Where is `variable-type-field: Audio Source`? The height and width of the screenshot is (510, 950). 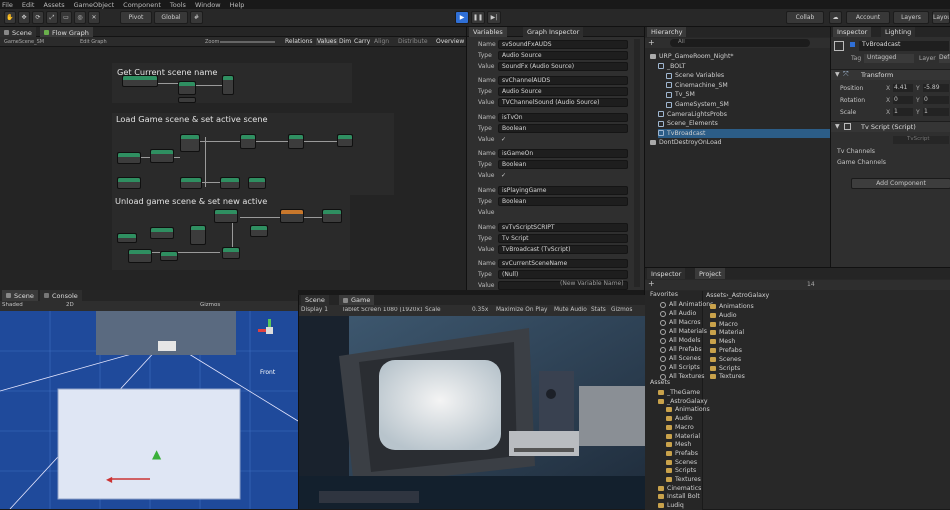
variable-type-field: Audio Source is located at coordinates (563, 55).